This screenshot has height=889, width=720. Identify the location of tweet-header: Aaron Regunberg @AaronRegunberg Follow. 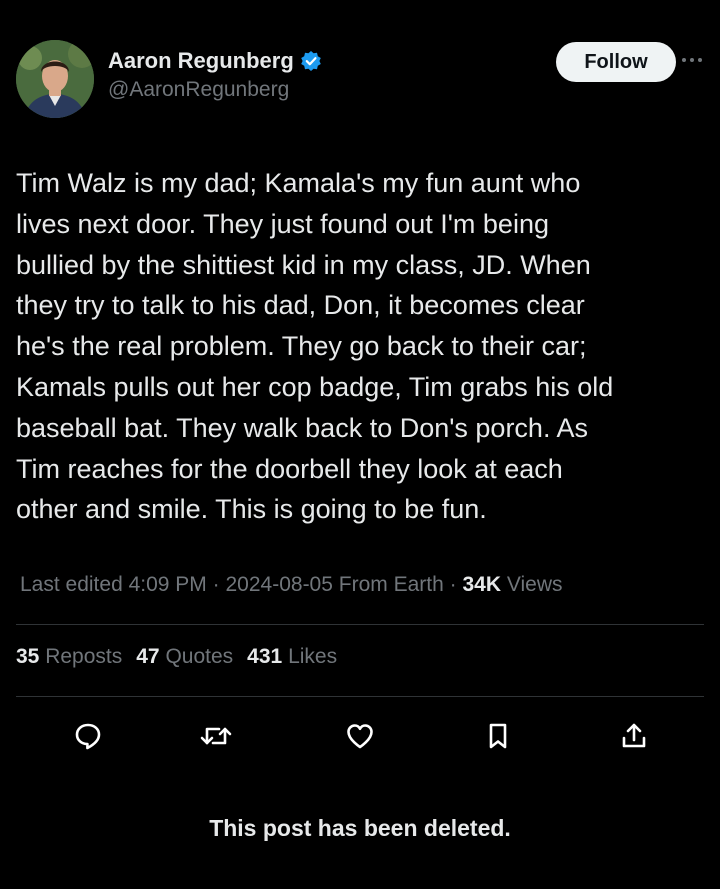
(360, 80).